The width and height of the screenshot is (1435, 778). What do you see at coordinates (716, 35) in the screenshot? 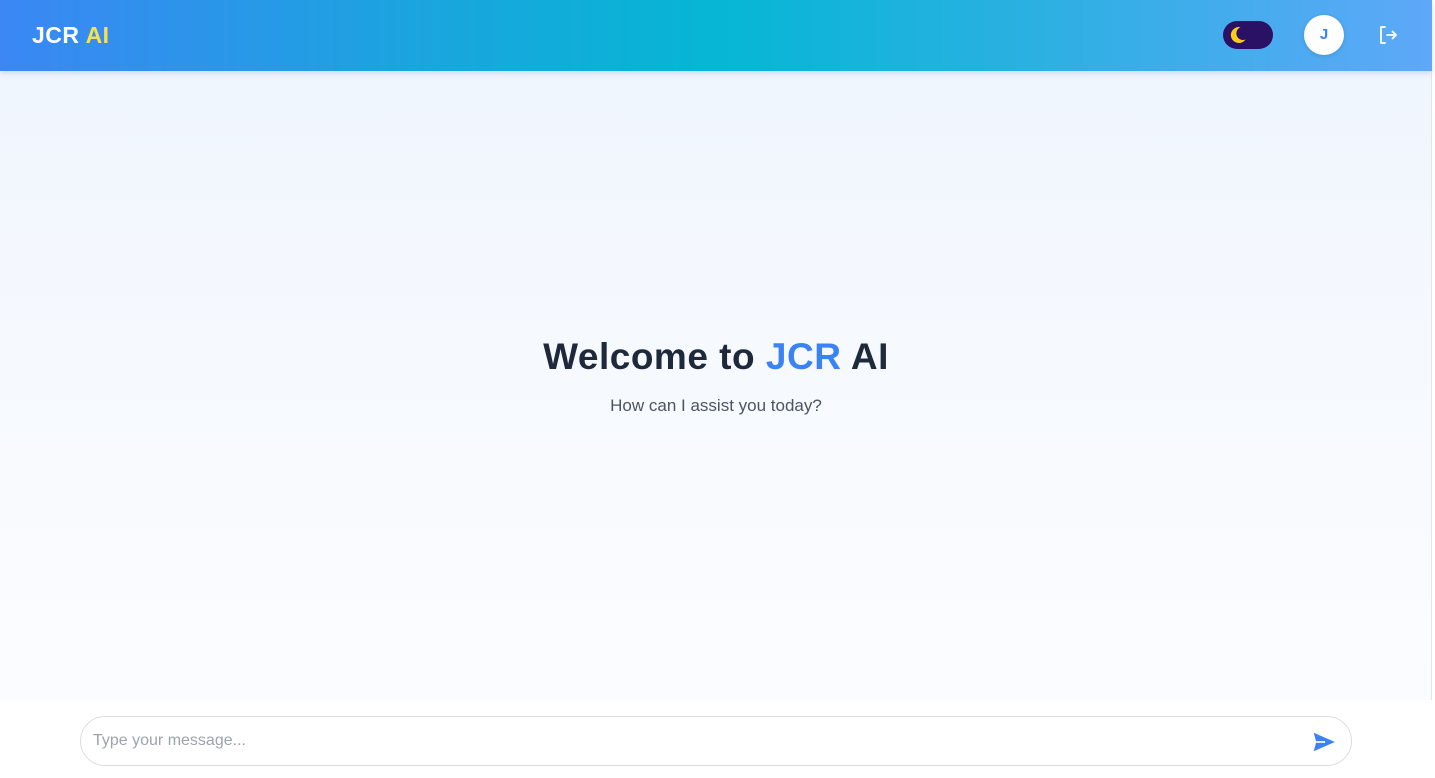
I see `top-header: JCR AI J` at bounding box center [716, 35].